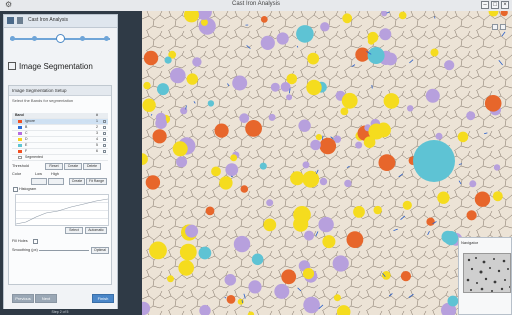 This screenshot has height=315, width=512. What do you see at coordinates (73, 166) in the screenshot?
I see `create-button: Create` at bounding box center [73, 166].